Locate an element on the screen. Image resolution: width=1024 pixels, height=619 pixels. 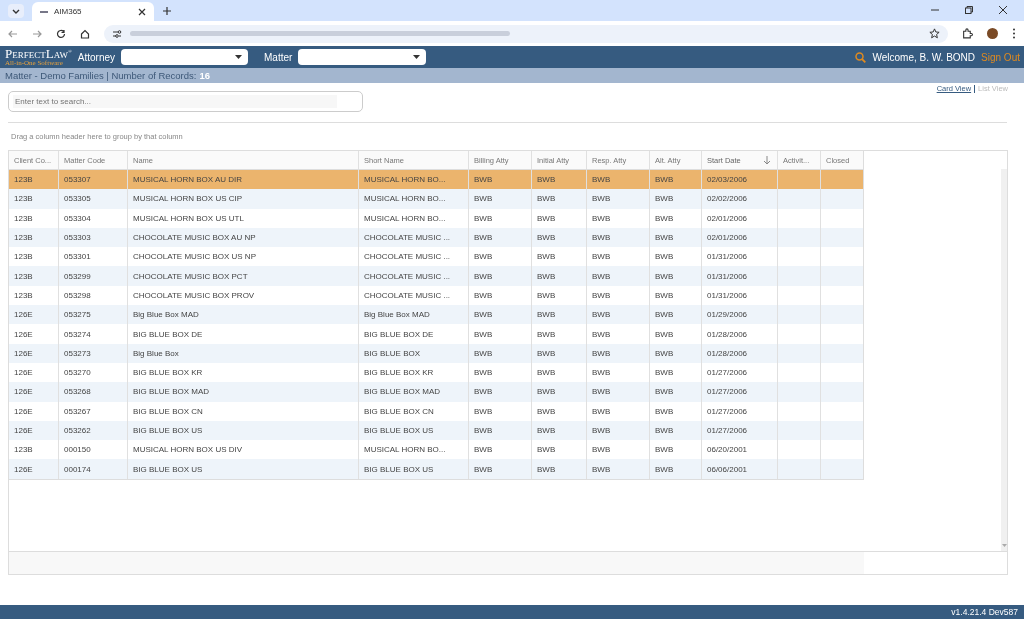
home-icon is located at coordinates (85, 33).